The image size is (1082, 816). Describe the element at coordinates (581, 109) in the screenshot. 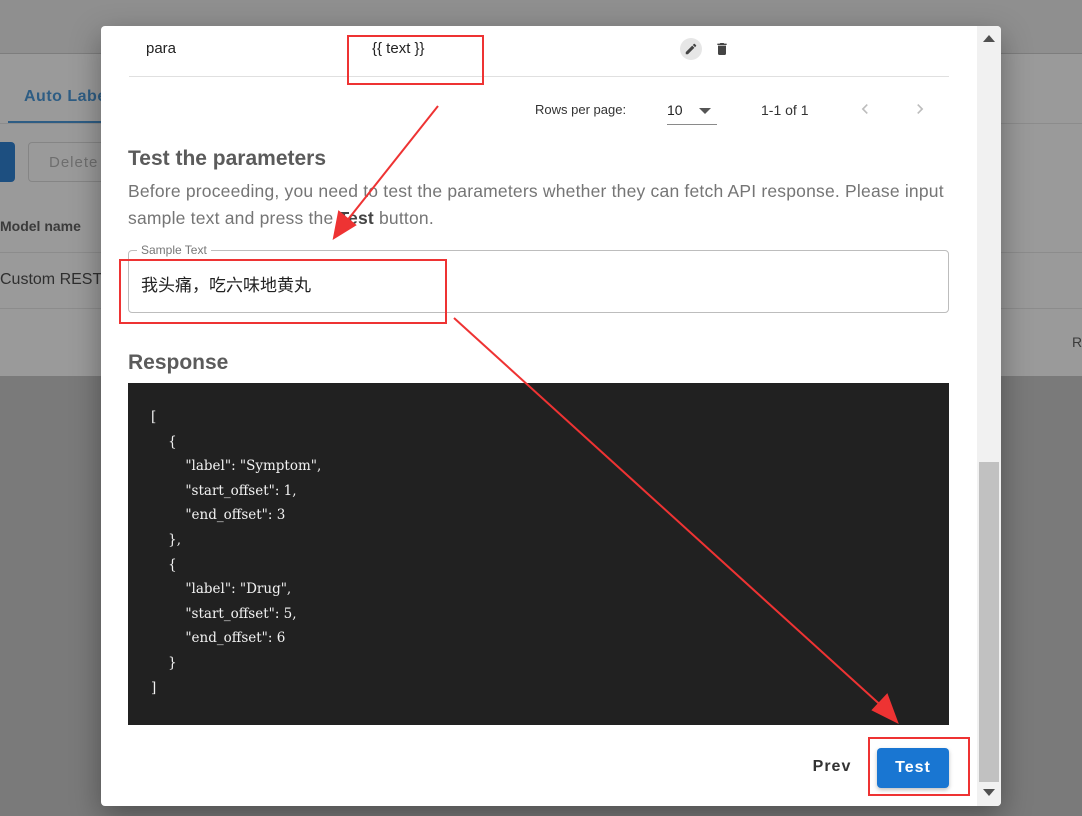

I see `rows-per-page-label: Rows per page:` at that location.